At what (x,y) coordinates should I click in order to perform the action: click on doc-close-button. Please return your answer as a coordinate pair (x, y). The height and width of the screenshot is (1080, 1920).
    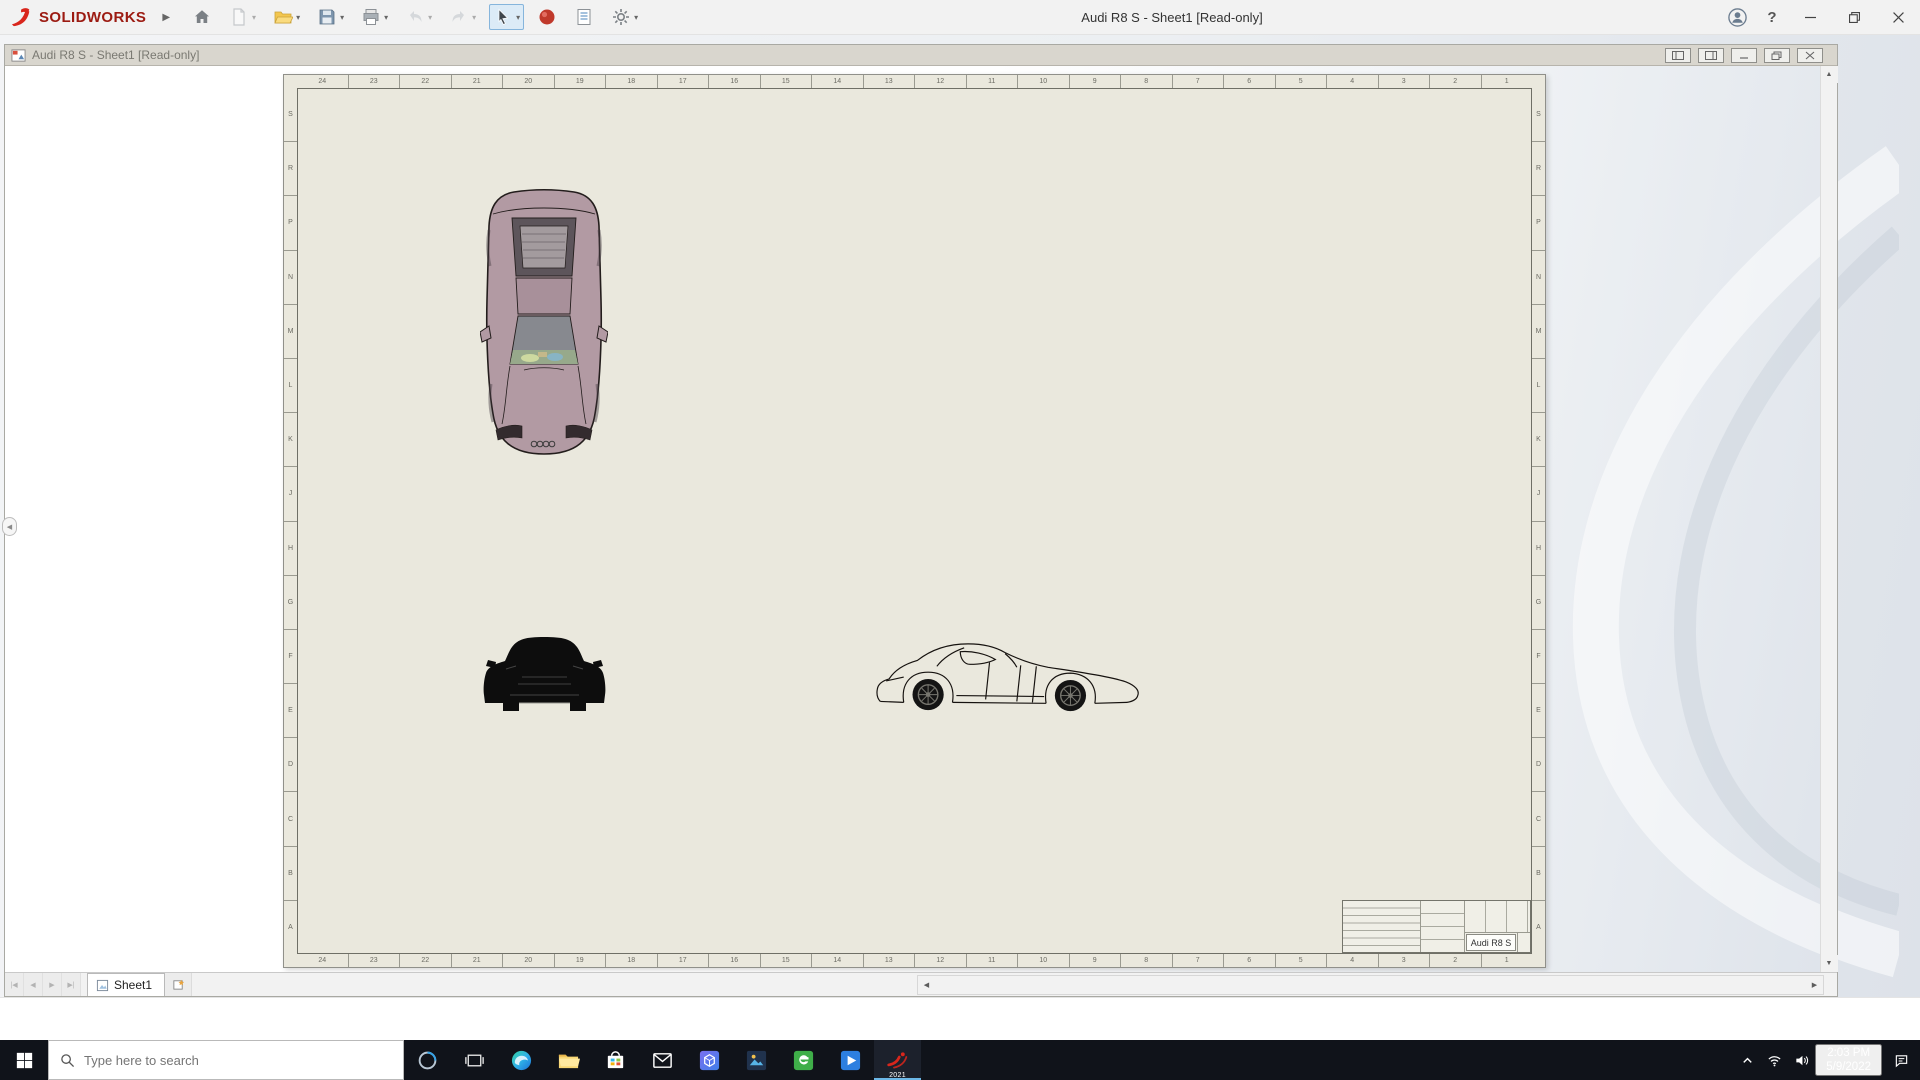
    Looking at the image, I should click on (1810, 55).